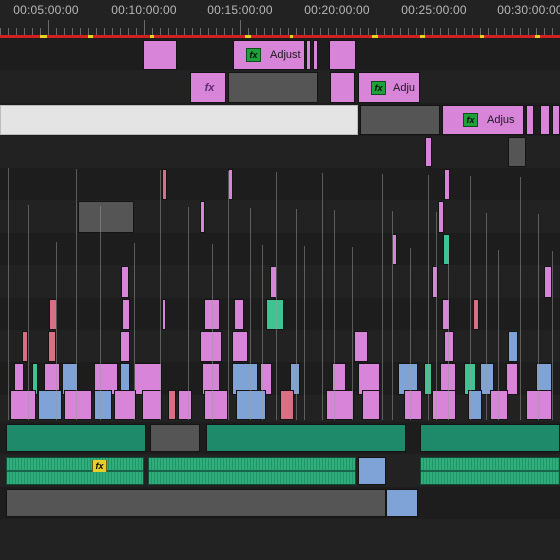 This screenshot has height=560, width=560. What do you see at coordinates (280, 152) in the screenshot?
I see `video-track-lane` at bounding box center [280, 152].